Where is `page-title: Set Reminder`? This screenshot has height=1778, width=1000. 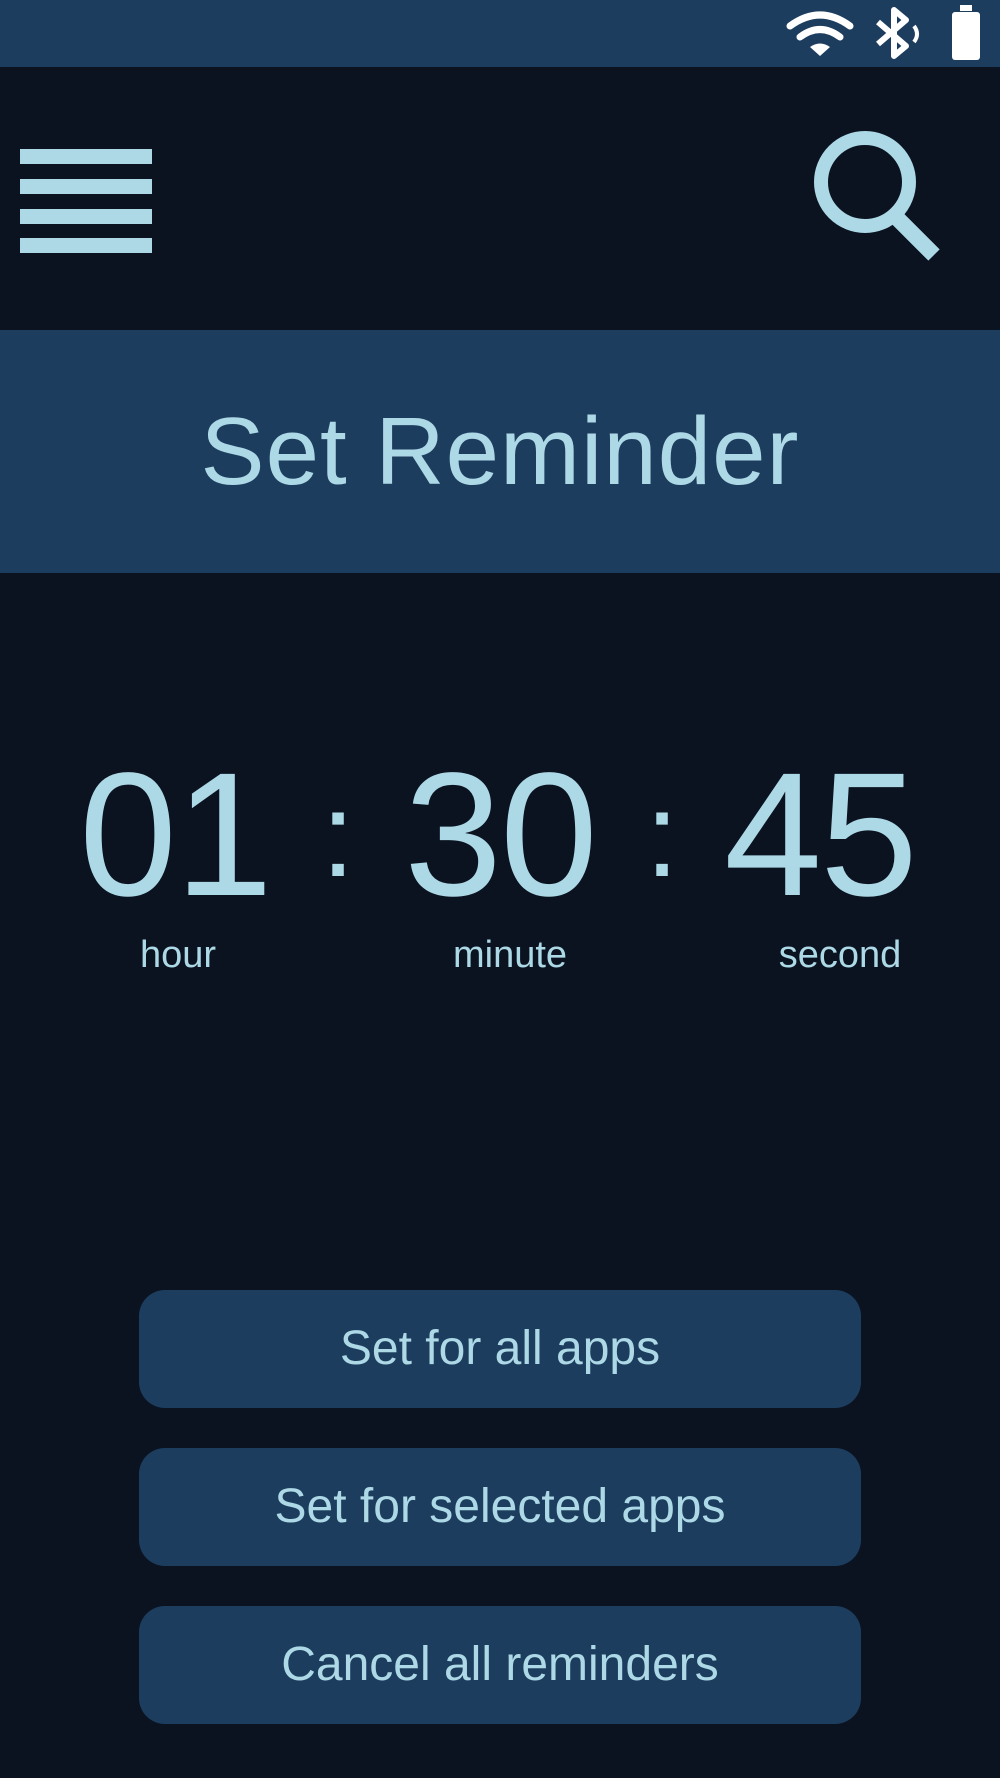
page-title: Set Reminder is located at coordinates (500, 451).